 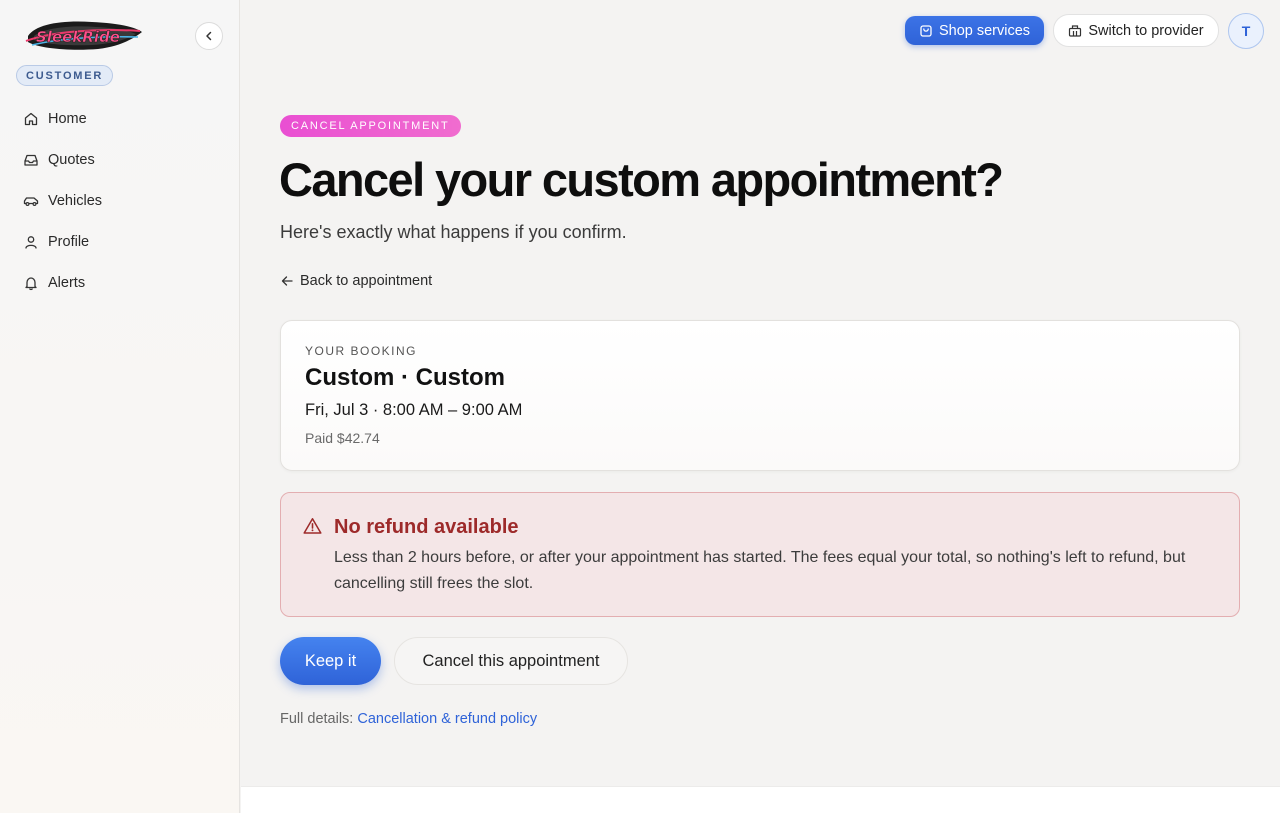 What do you see at coordinates (67, 282) in the screenshot?
I see `sidebar-item-label: Alerts` at bounding box center [67, 282].